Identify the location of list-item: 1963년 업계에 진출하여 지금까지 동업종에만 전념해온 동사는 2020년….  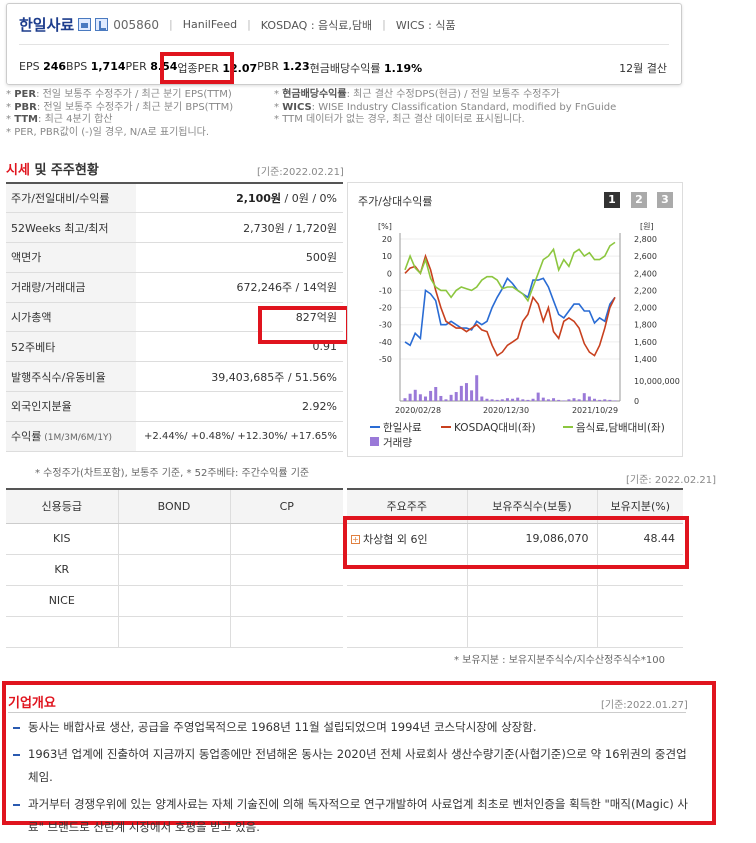
(350, 766).